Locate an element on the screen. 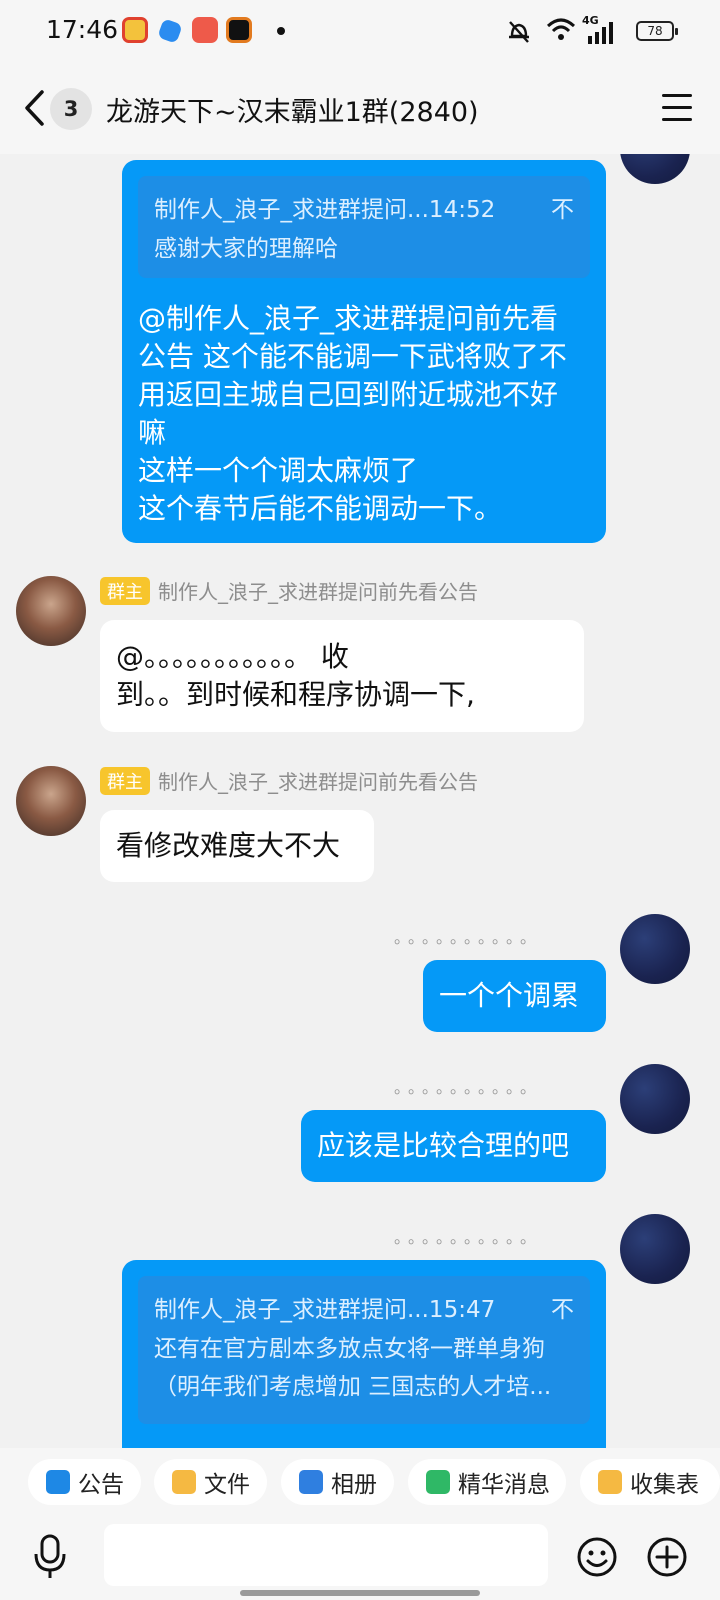 This screenshot has width=720, height=1600. collection-form-button: 收集表 is located at coordinates (650, 1482).